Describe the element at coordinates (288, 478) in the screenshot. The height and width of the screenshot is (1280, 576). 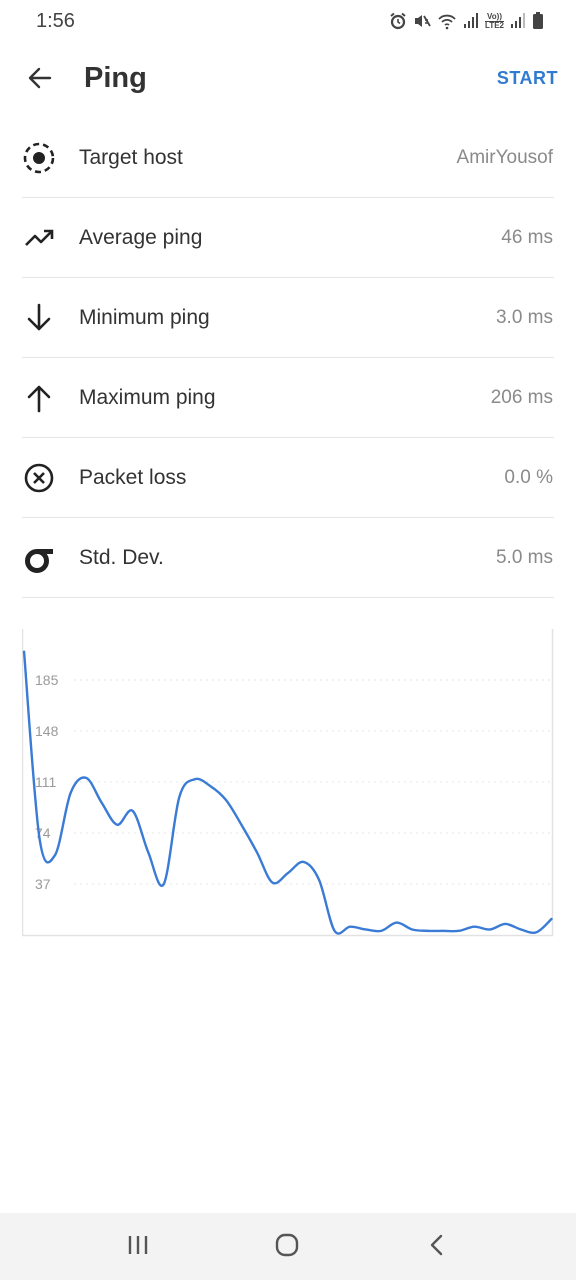
I see `row-packet-loss: Packet loss 0.0 %` at that location.